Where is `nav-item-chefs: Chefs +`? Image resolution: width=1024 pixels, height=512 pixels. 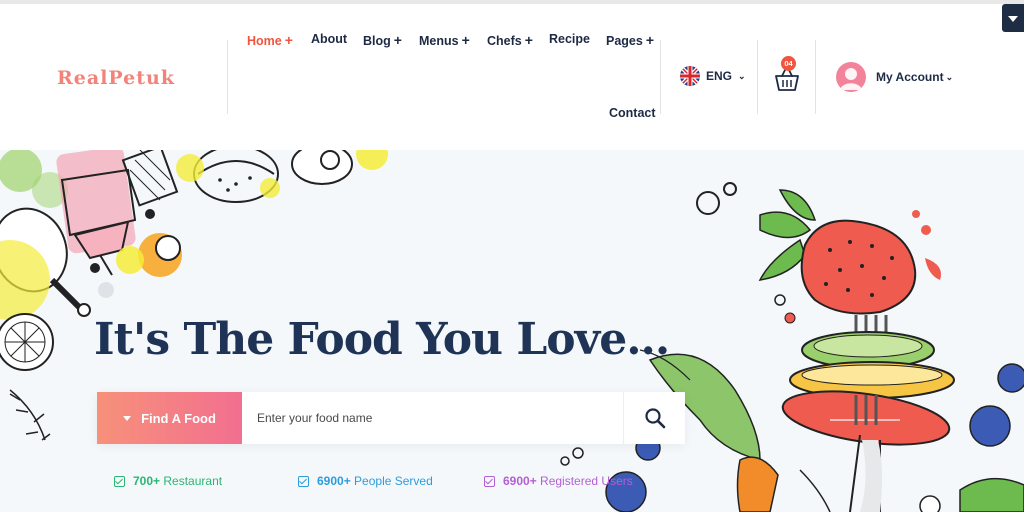
nav-item-chefs: Chefs + is located at coordinates (510, 40).